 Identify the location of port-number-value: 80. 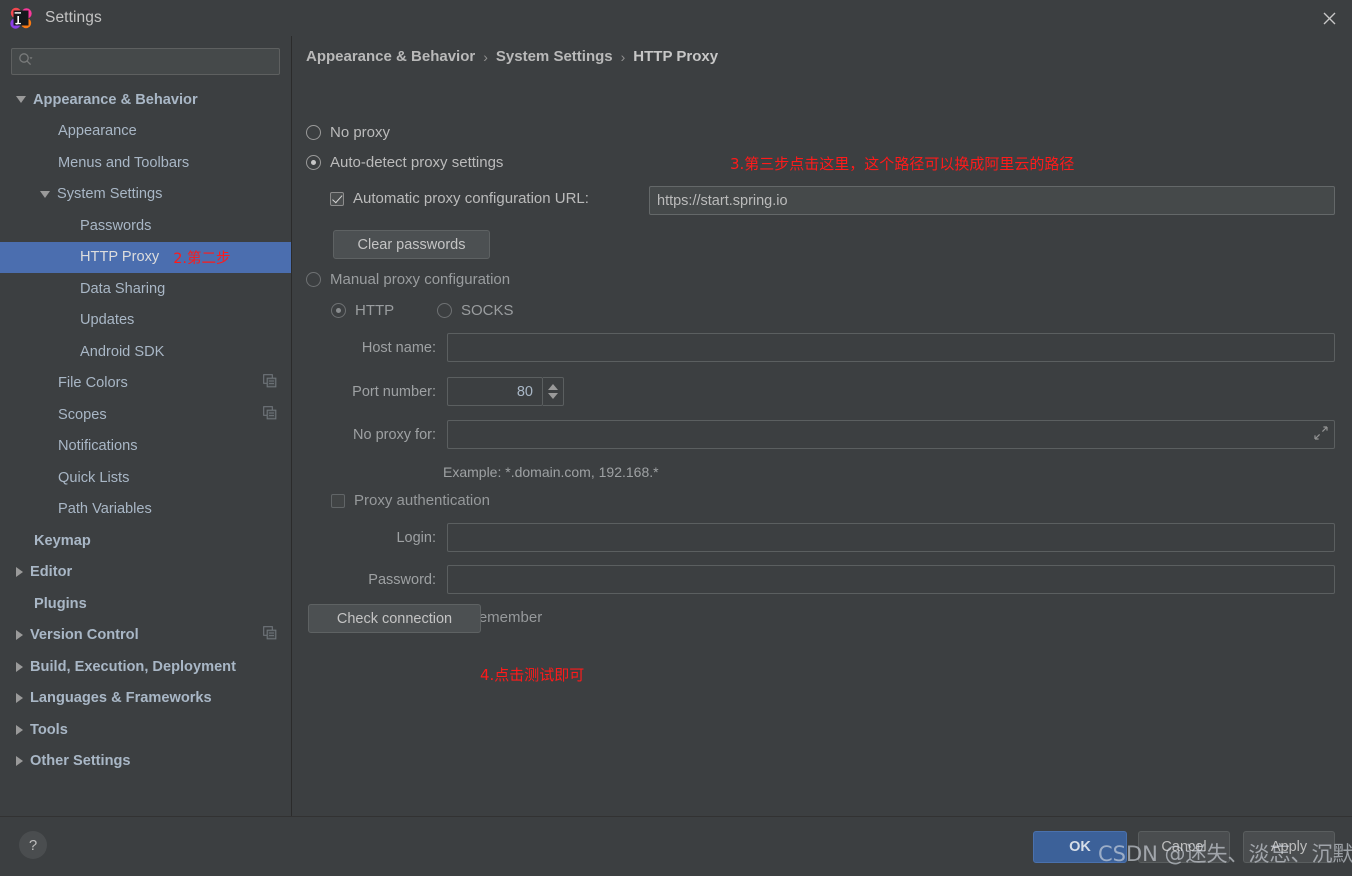
(524, 391).